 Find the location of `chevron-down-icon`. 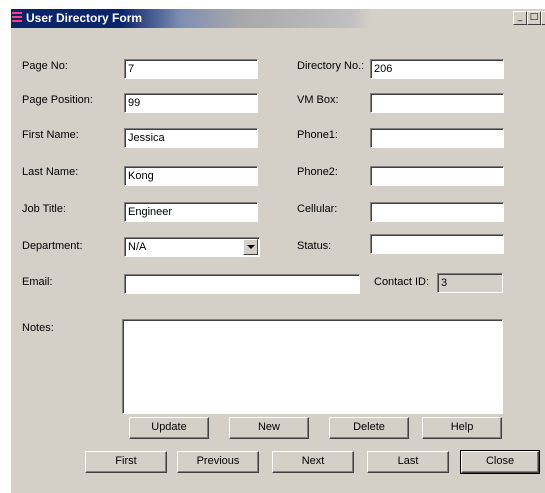

chevron-down-icon is located at coordinates (250, 247).